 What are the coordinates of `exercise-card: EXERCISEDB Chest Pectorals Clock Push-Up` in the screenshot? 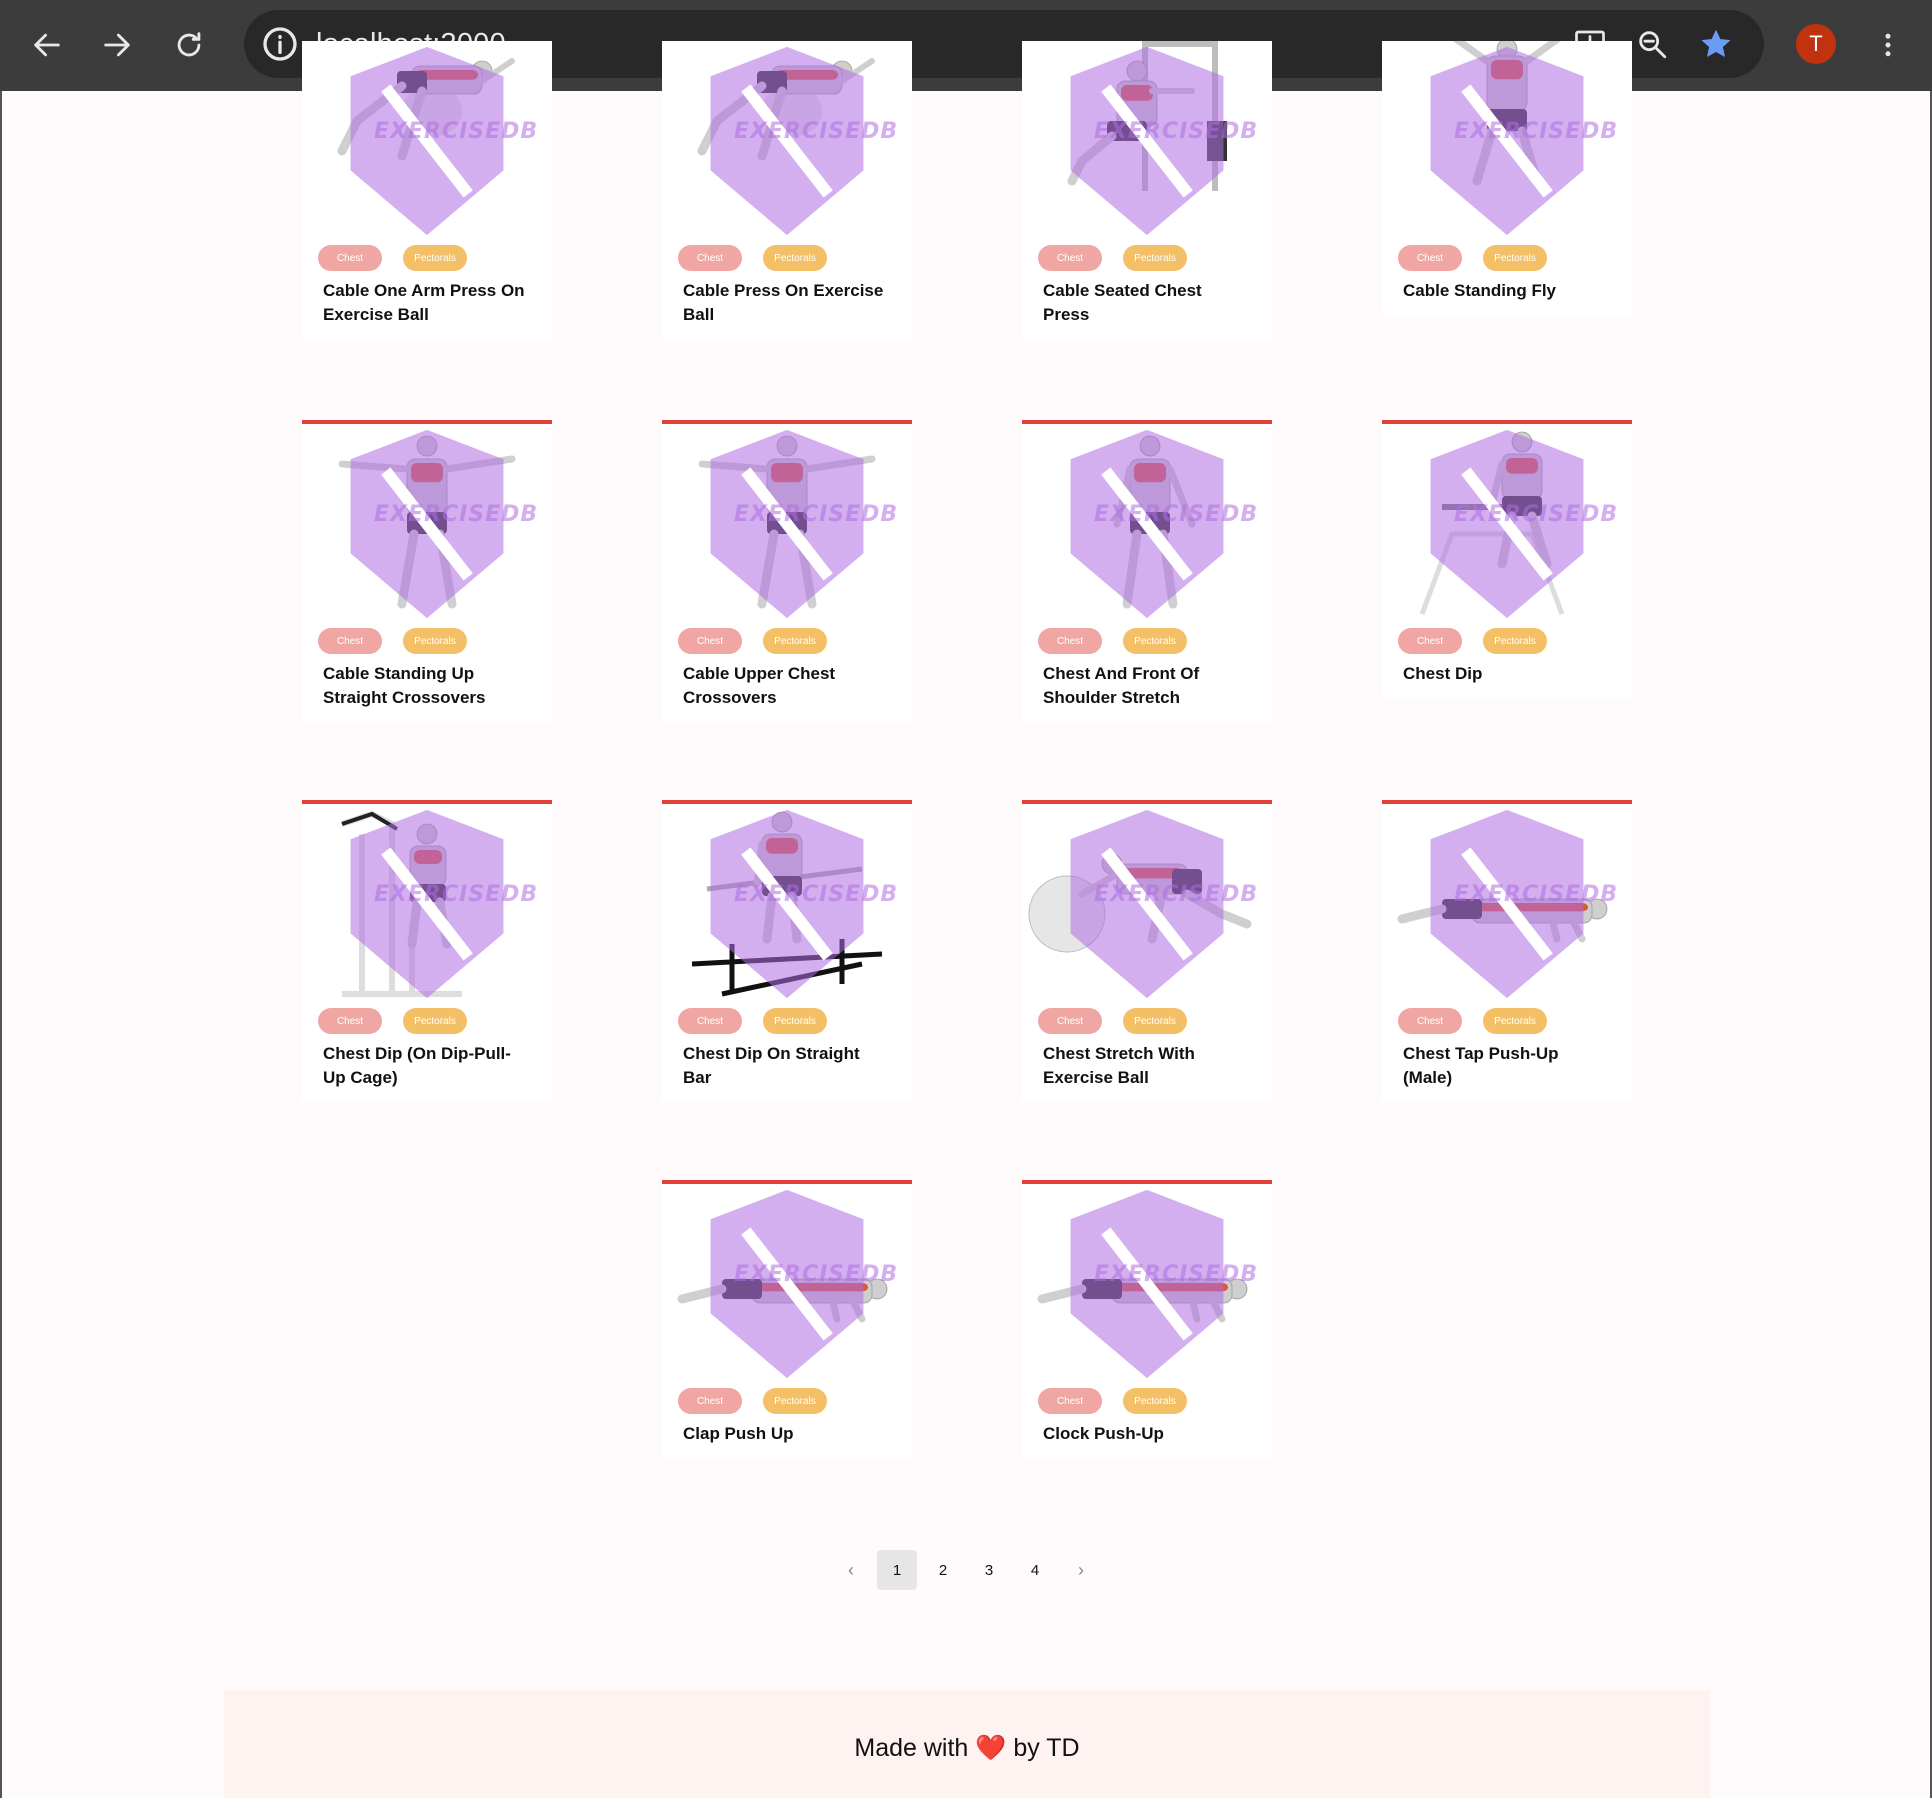 It's located at (1147, 1319).